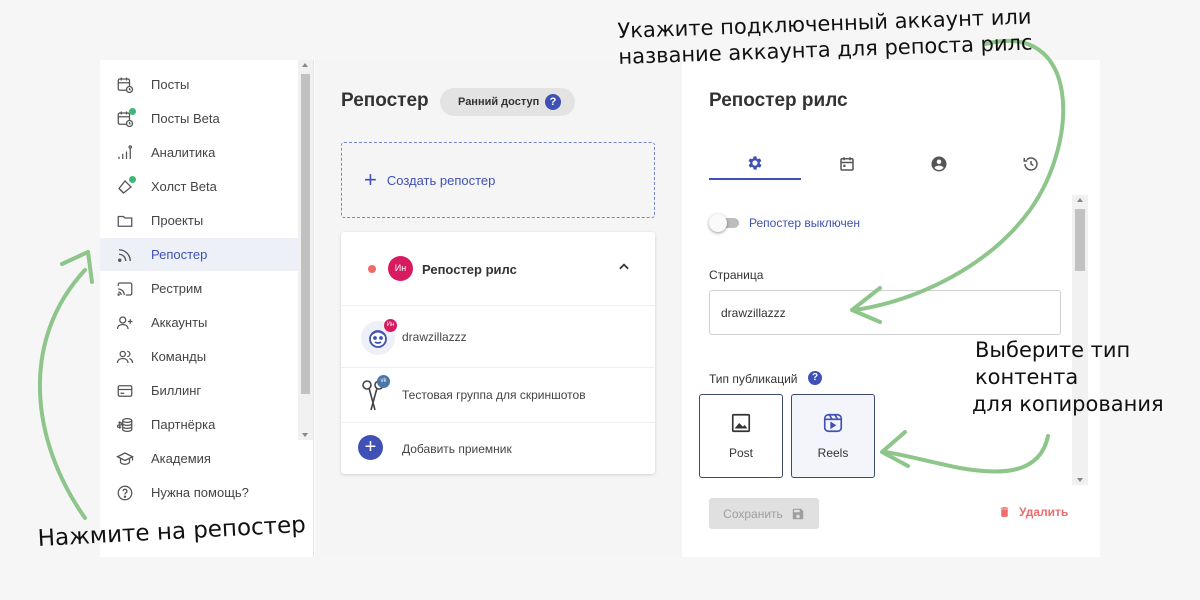  Describe the element at coordinates (125, 255) in the screenshot. I see `rss-icon` at that location.